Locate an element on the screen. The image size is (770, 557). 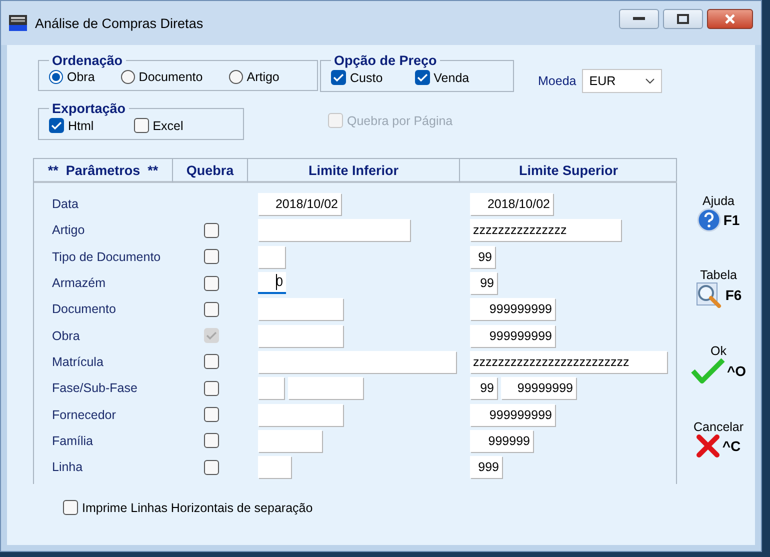
maximize-icon is located at coordinates (683, 19).